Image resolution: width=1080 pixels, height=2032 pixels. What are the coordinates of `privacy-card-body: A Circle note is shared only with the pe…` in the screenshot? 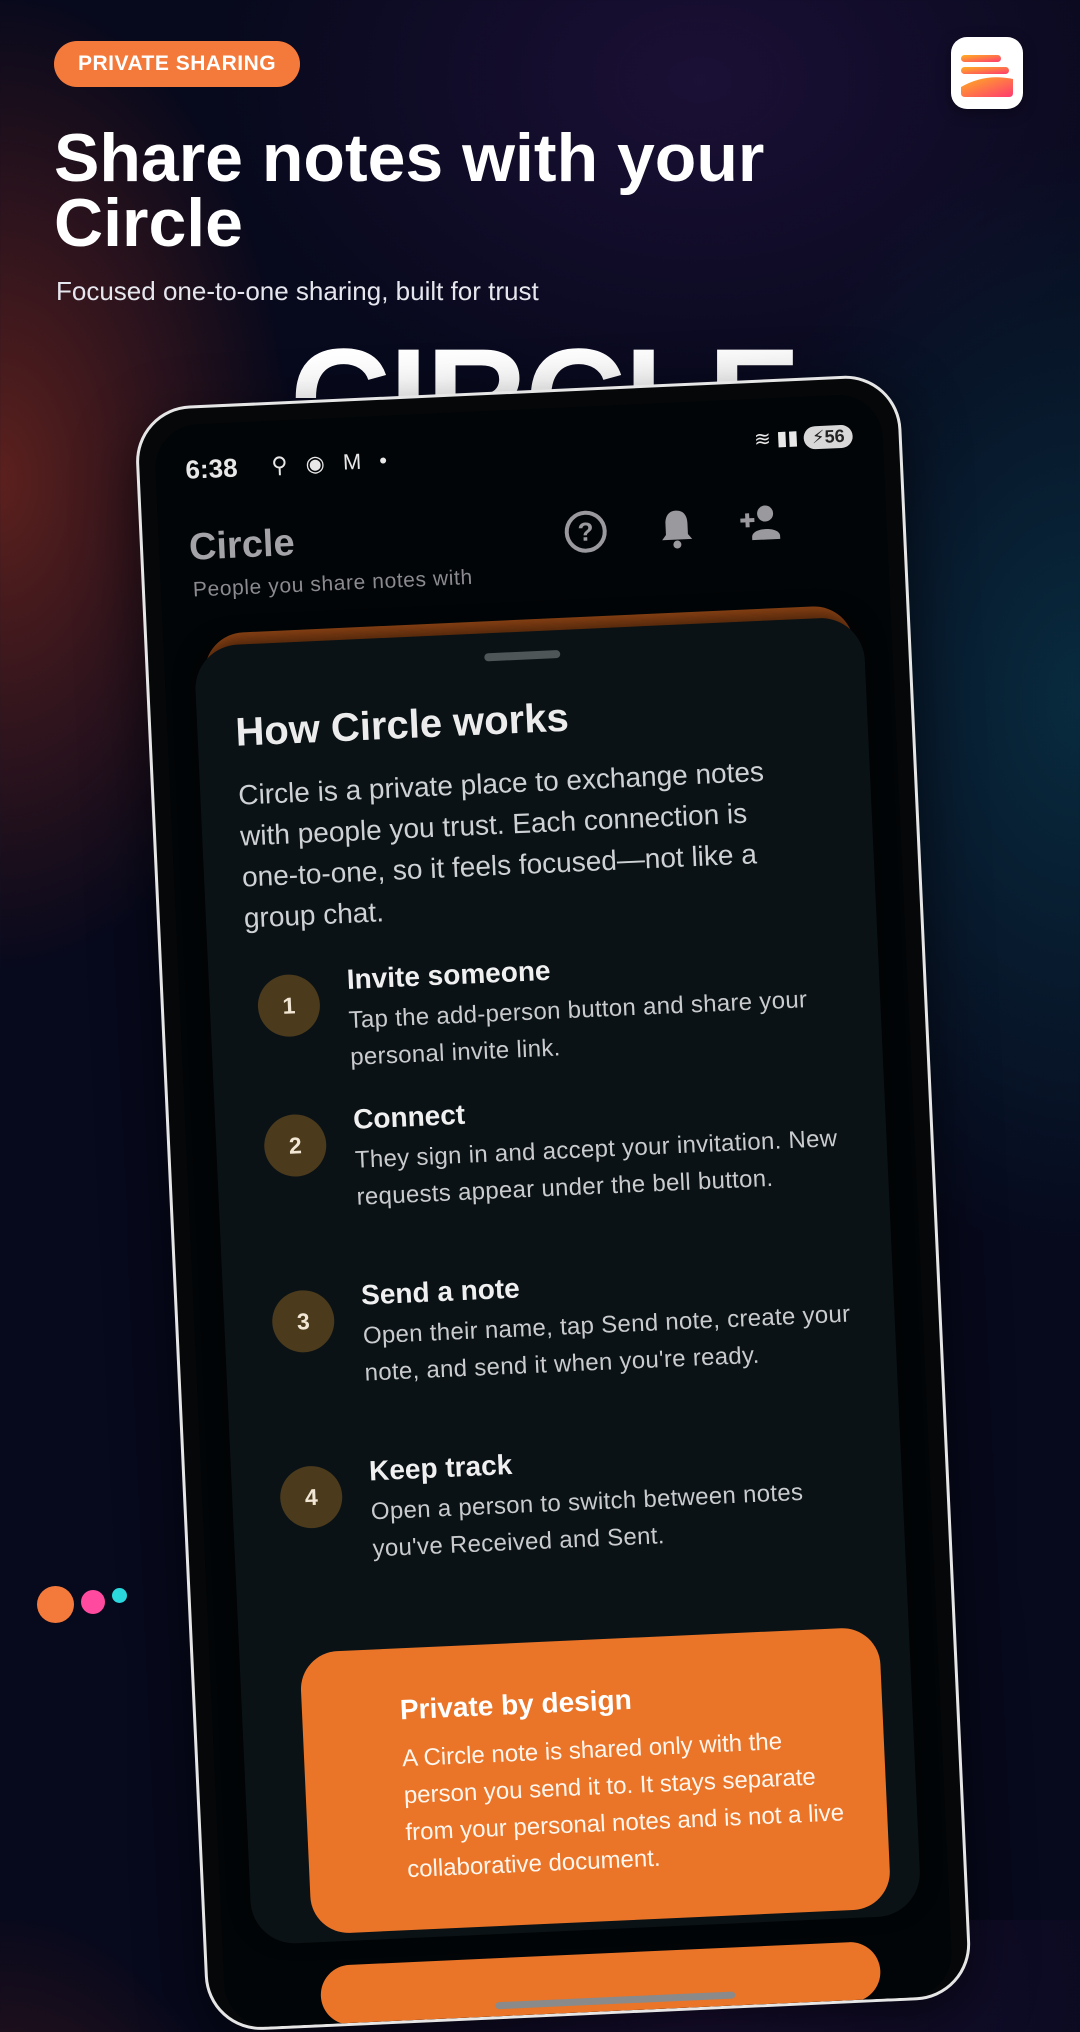 It's located at (623, 1806).